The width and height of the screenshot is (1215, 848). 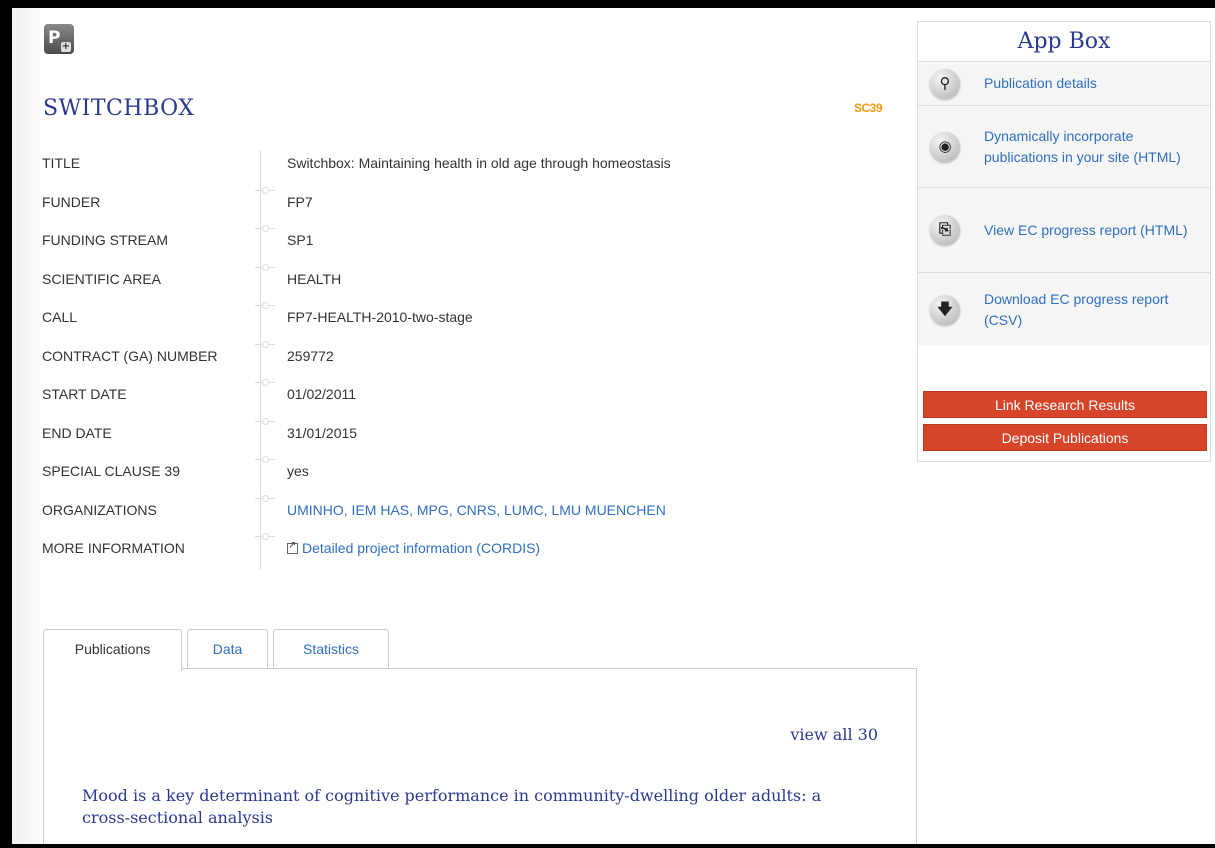 What do you see at coordinates (130, 355) in the screenshot?
I see `detail-label: CONTRACT (GA) NUMBER` at bounding box center [130, 355].